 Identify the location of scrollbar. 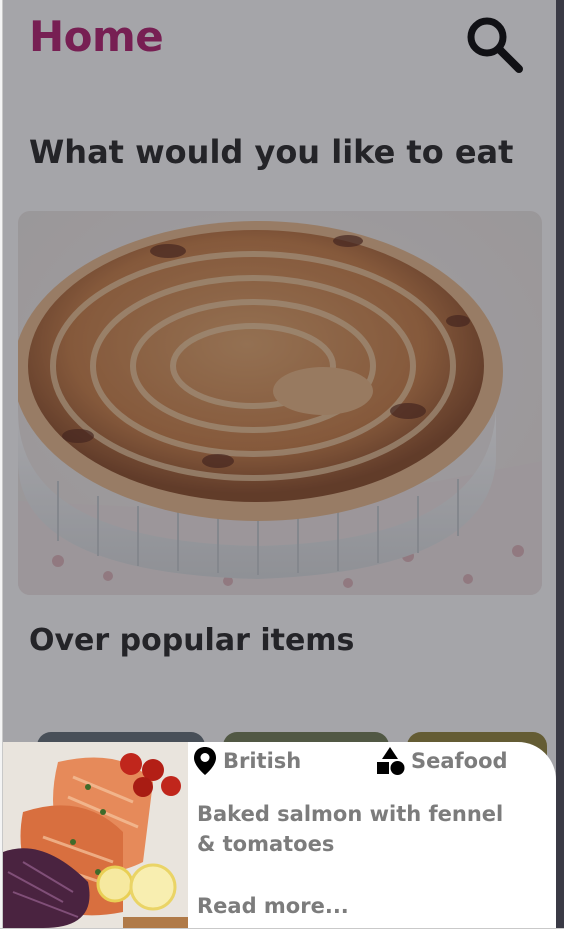
(560, 467).